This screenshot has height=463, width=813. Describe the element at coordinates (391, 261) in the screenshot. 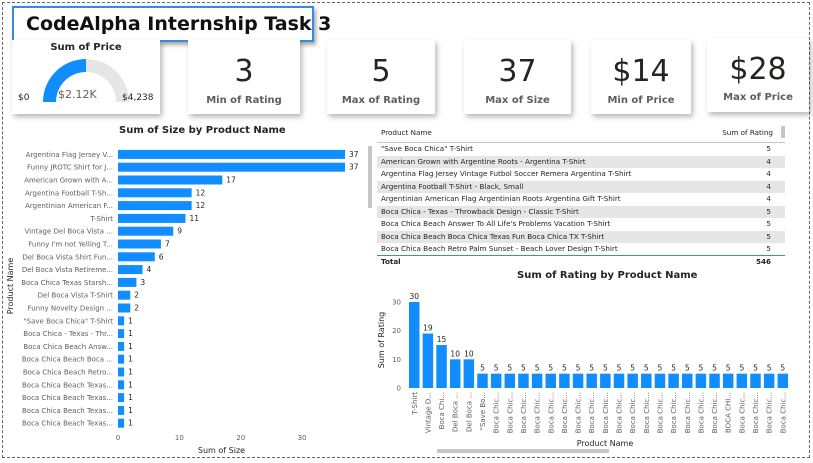

I see `table-total-label: Total` at that location.